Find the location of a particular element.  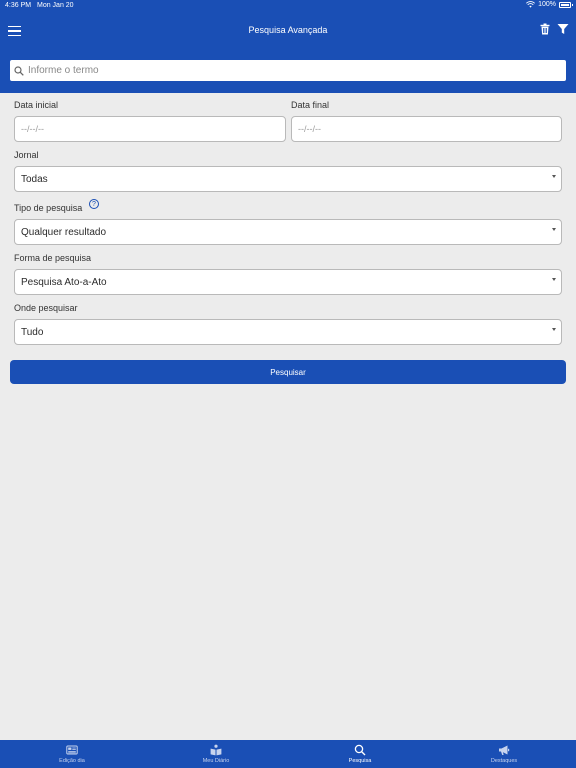

battery-percent: 100% is located at coordinates (547, 4).